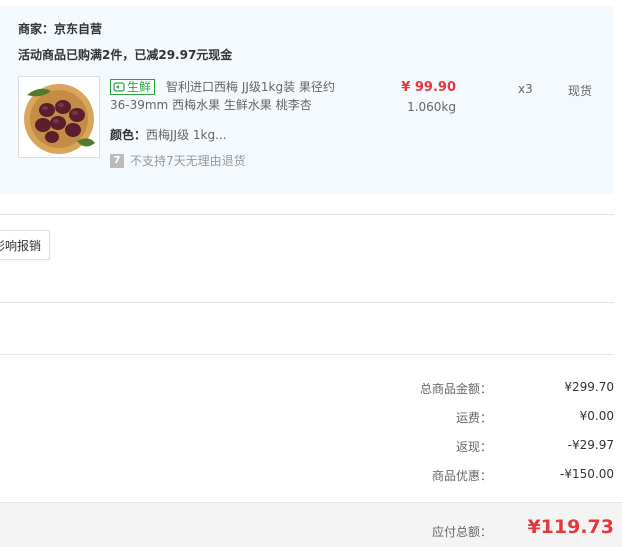 The width and height of the screenshot is (622, 547). I want to click on stock-status: 现货, so click(580, 91).